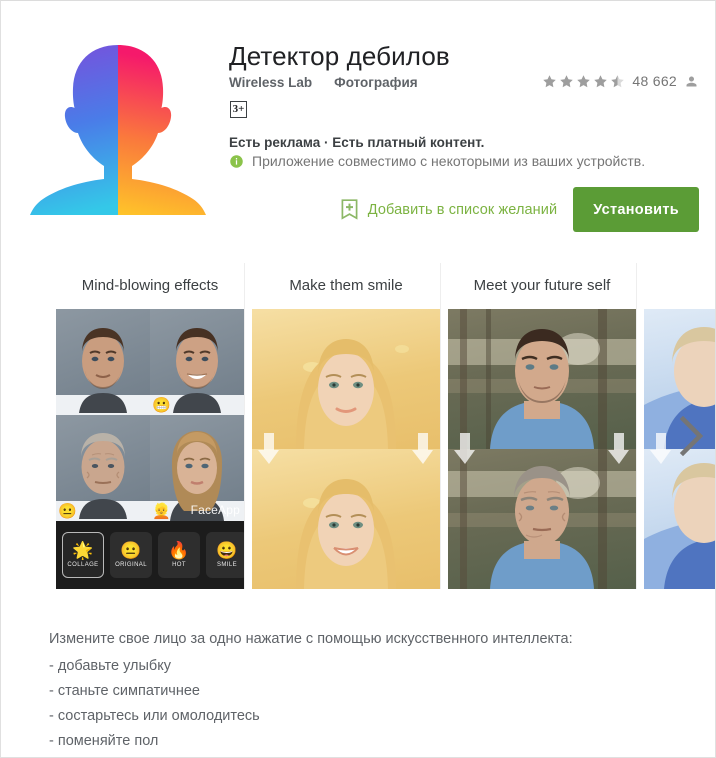 The height and width of the screenshot is (758, 716). I want to click on filter-label: COLLAGE, so click(83, 565).